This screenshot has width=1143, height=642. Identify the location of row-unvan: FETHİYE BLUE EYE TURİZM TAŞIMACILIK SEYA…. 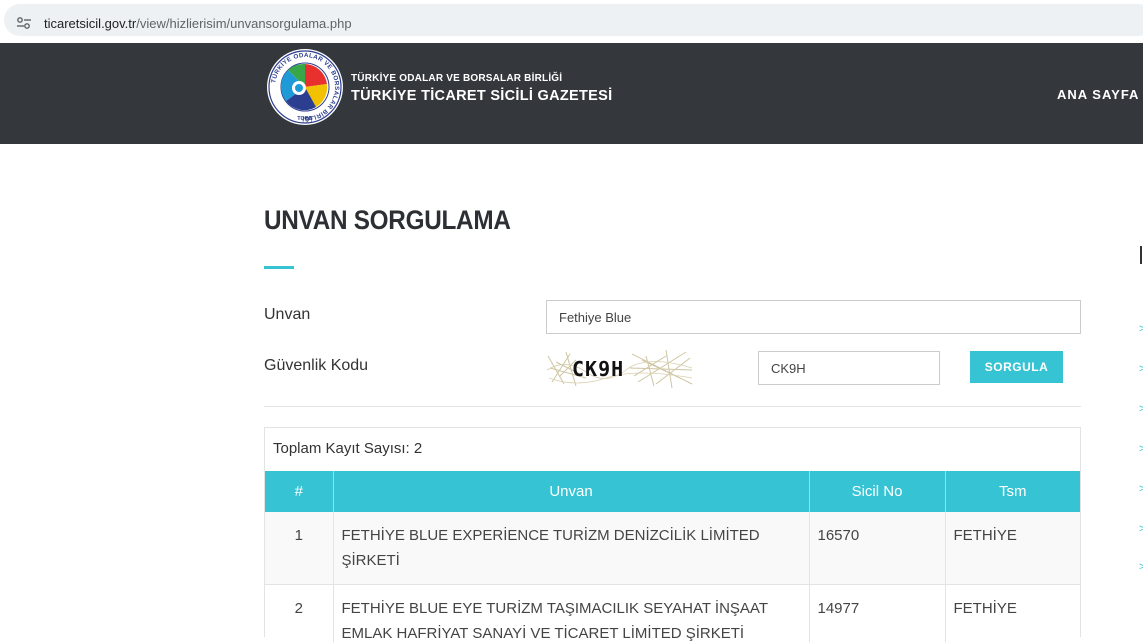
(571, 613).